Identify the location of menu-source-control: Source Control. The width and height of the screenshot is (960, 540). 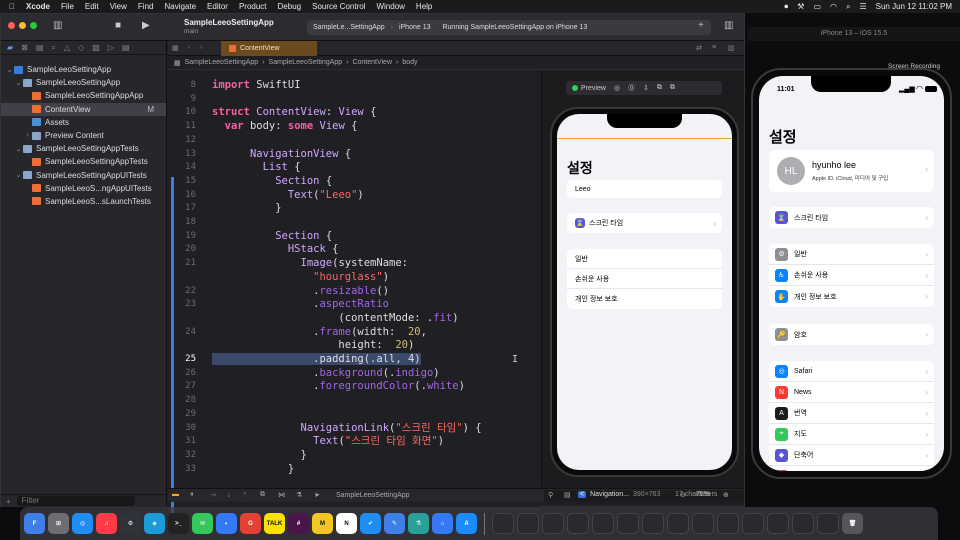
(338, 6).